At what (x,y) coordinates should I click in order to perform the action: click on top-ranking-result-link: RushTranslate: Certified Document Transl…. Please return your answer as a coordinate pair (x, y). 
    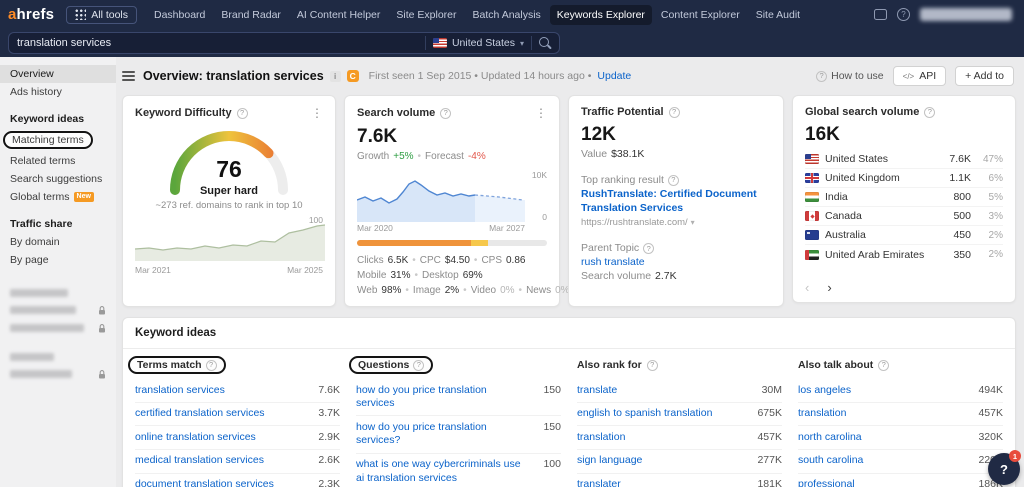
    Looking at the image, I should click on (674, 200).